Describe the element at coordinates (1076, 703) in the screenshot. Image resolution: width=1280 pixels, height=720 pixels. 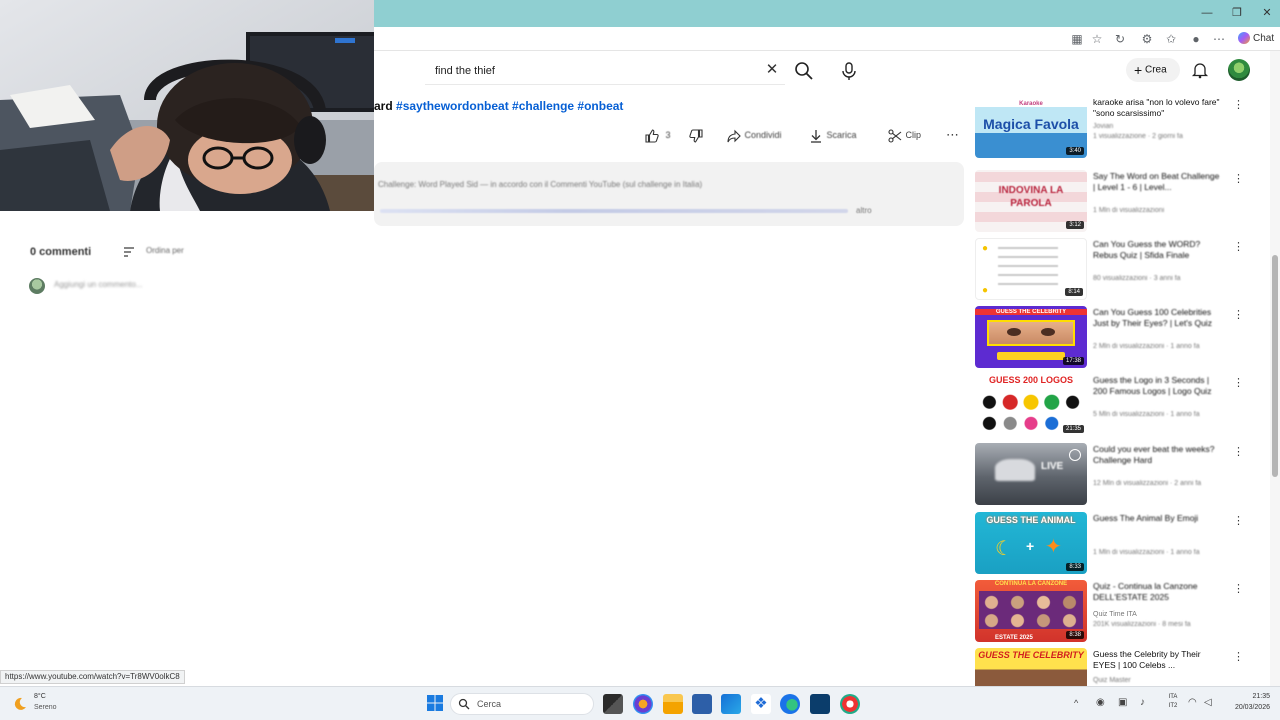
I see `tray-chevron-icon: ^` at that location.